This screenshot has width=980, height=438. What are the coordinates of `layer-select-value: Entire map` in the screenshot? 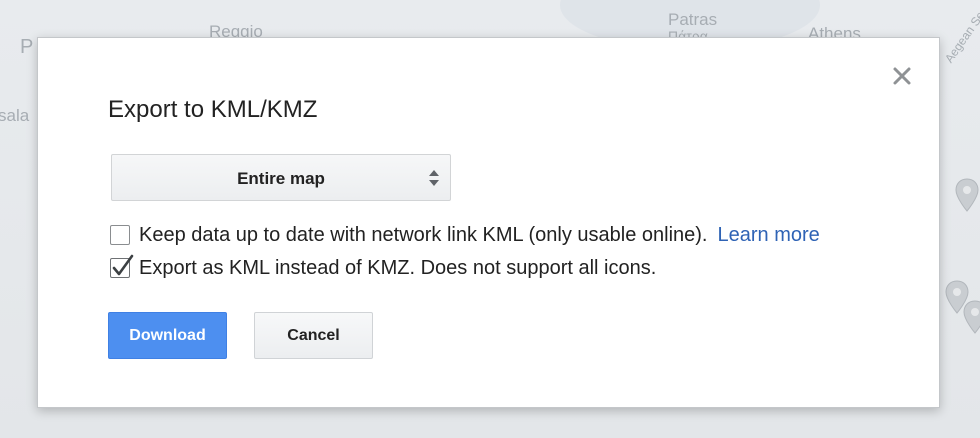 It's located at (281, 178).